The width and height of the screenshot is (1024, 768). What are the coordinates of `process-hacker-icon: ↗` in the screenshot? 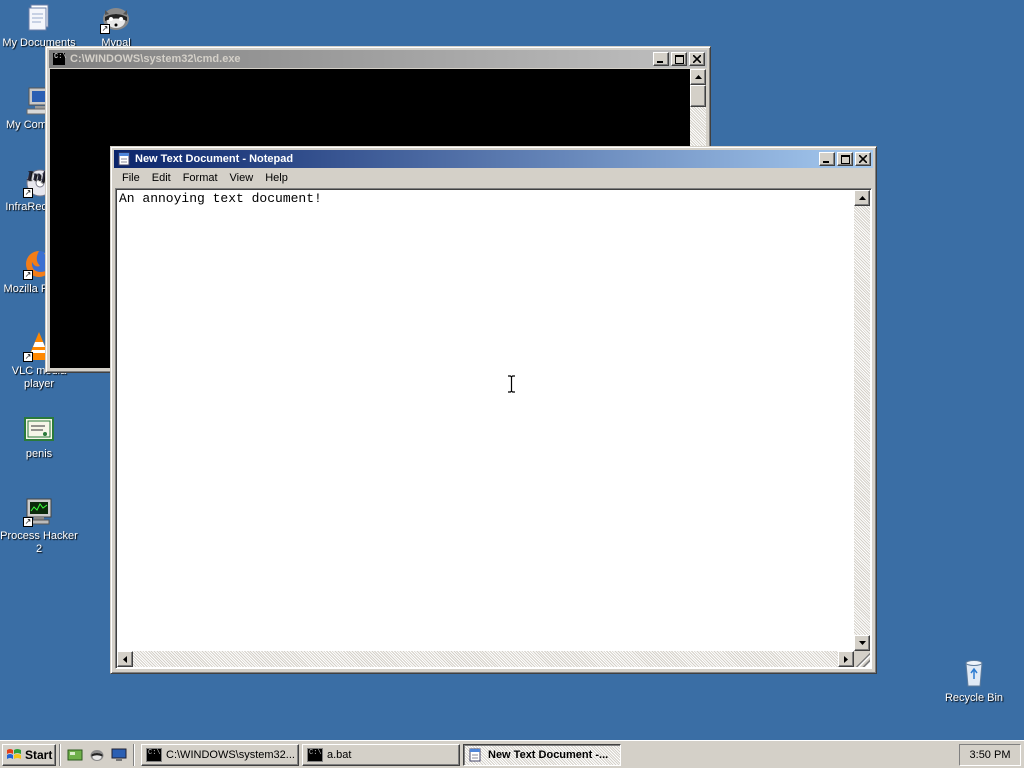 It's located at (39, 511).